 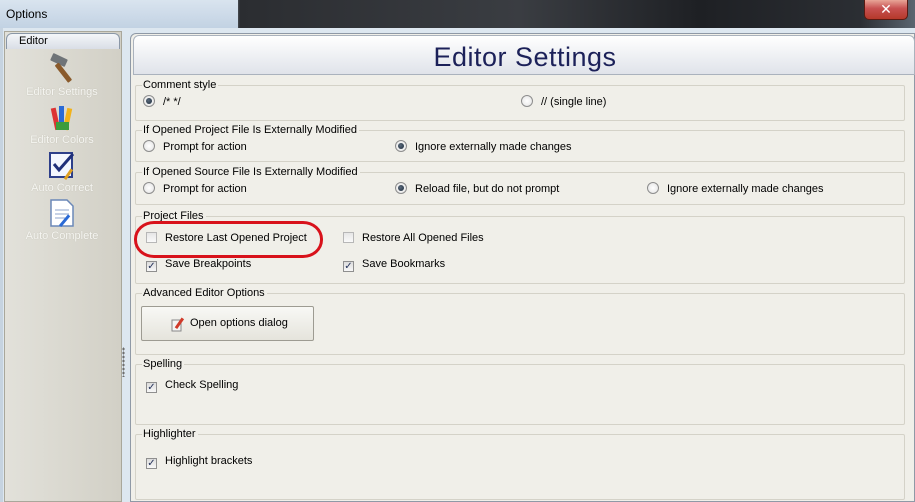 I want to click on settings-tool-icon, so click(x=178, y=324).